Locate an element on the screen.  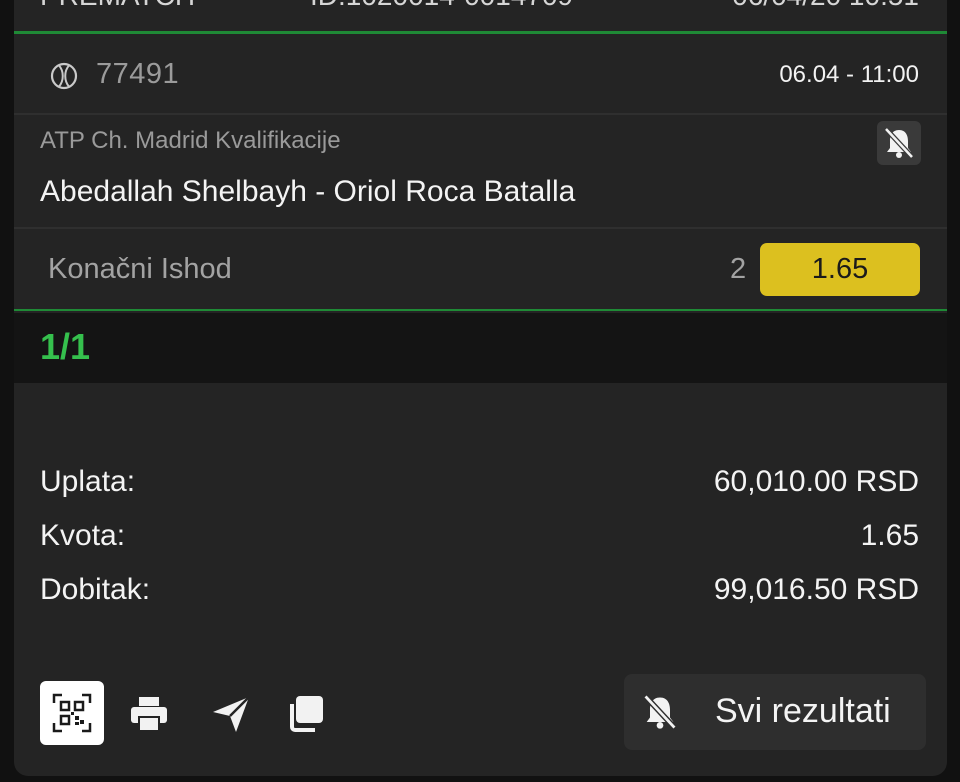
selected-pick: 2 is located at coordinates (738, 269).